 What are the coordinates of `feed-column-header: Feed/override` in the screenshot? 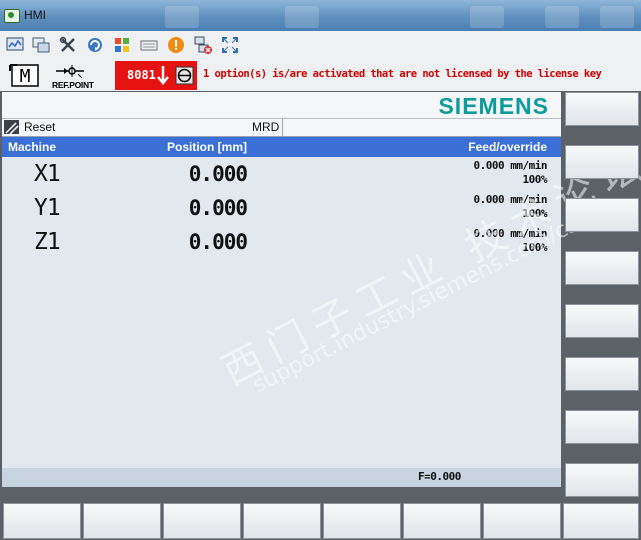 It's located at (507, 147).